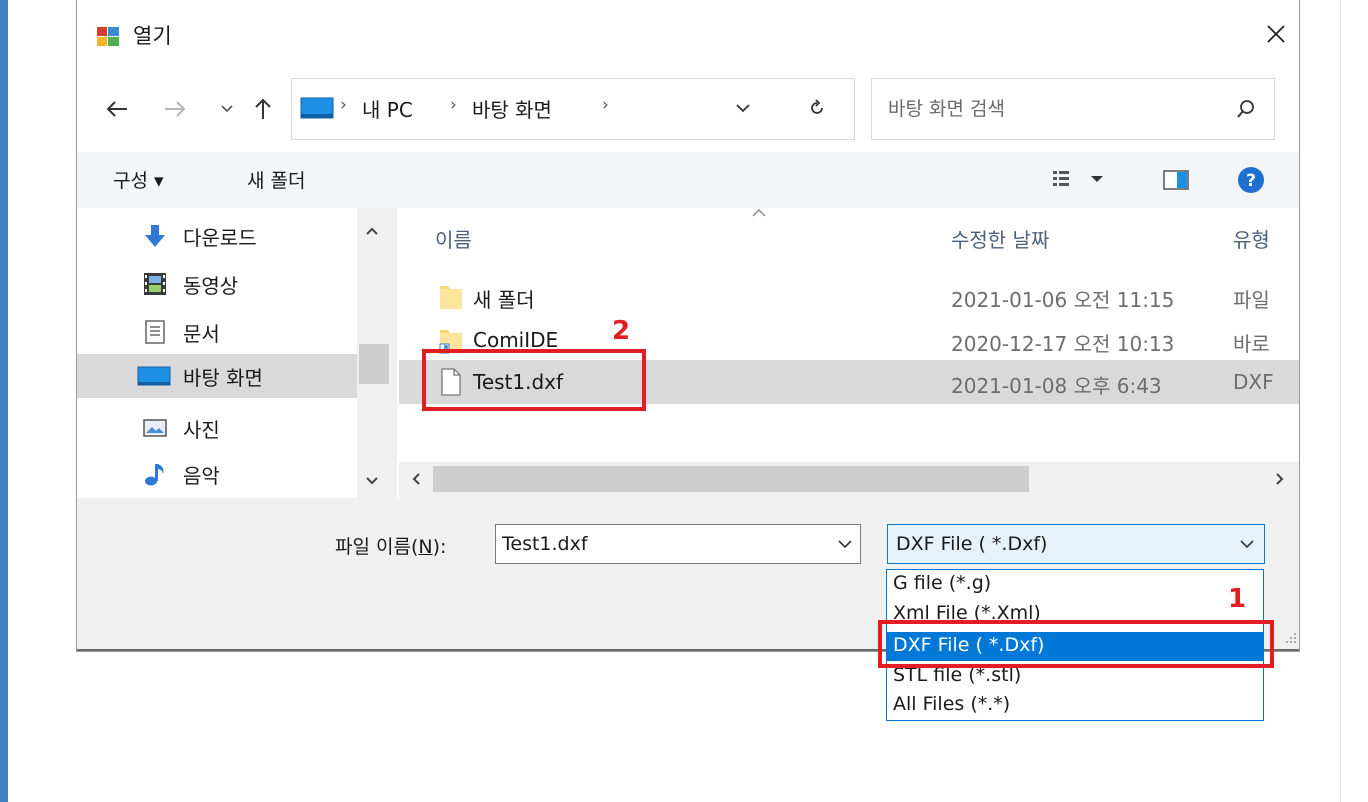 This screenshot has height=802, width=1368. Describe the element at coordinates (1176, 180) in the screenshot. I see `preview-pane-icon` at that location.